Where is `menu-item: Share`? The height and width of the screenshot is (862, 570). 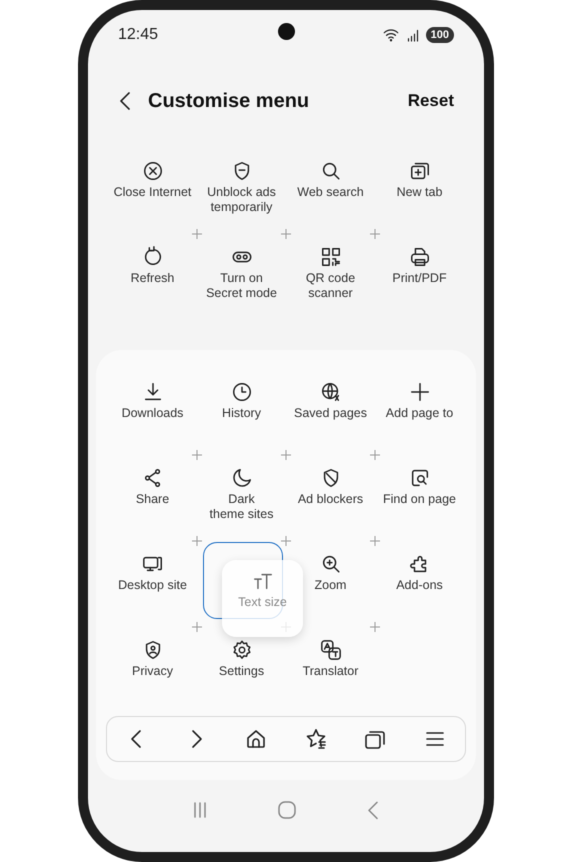
menu-item: Share is located at coordinates (152, 498).